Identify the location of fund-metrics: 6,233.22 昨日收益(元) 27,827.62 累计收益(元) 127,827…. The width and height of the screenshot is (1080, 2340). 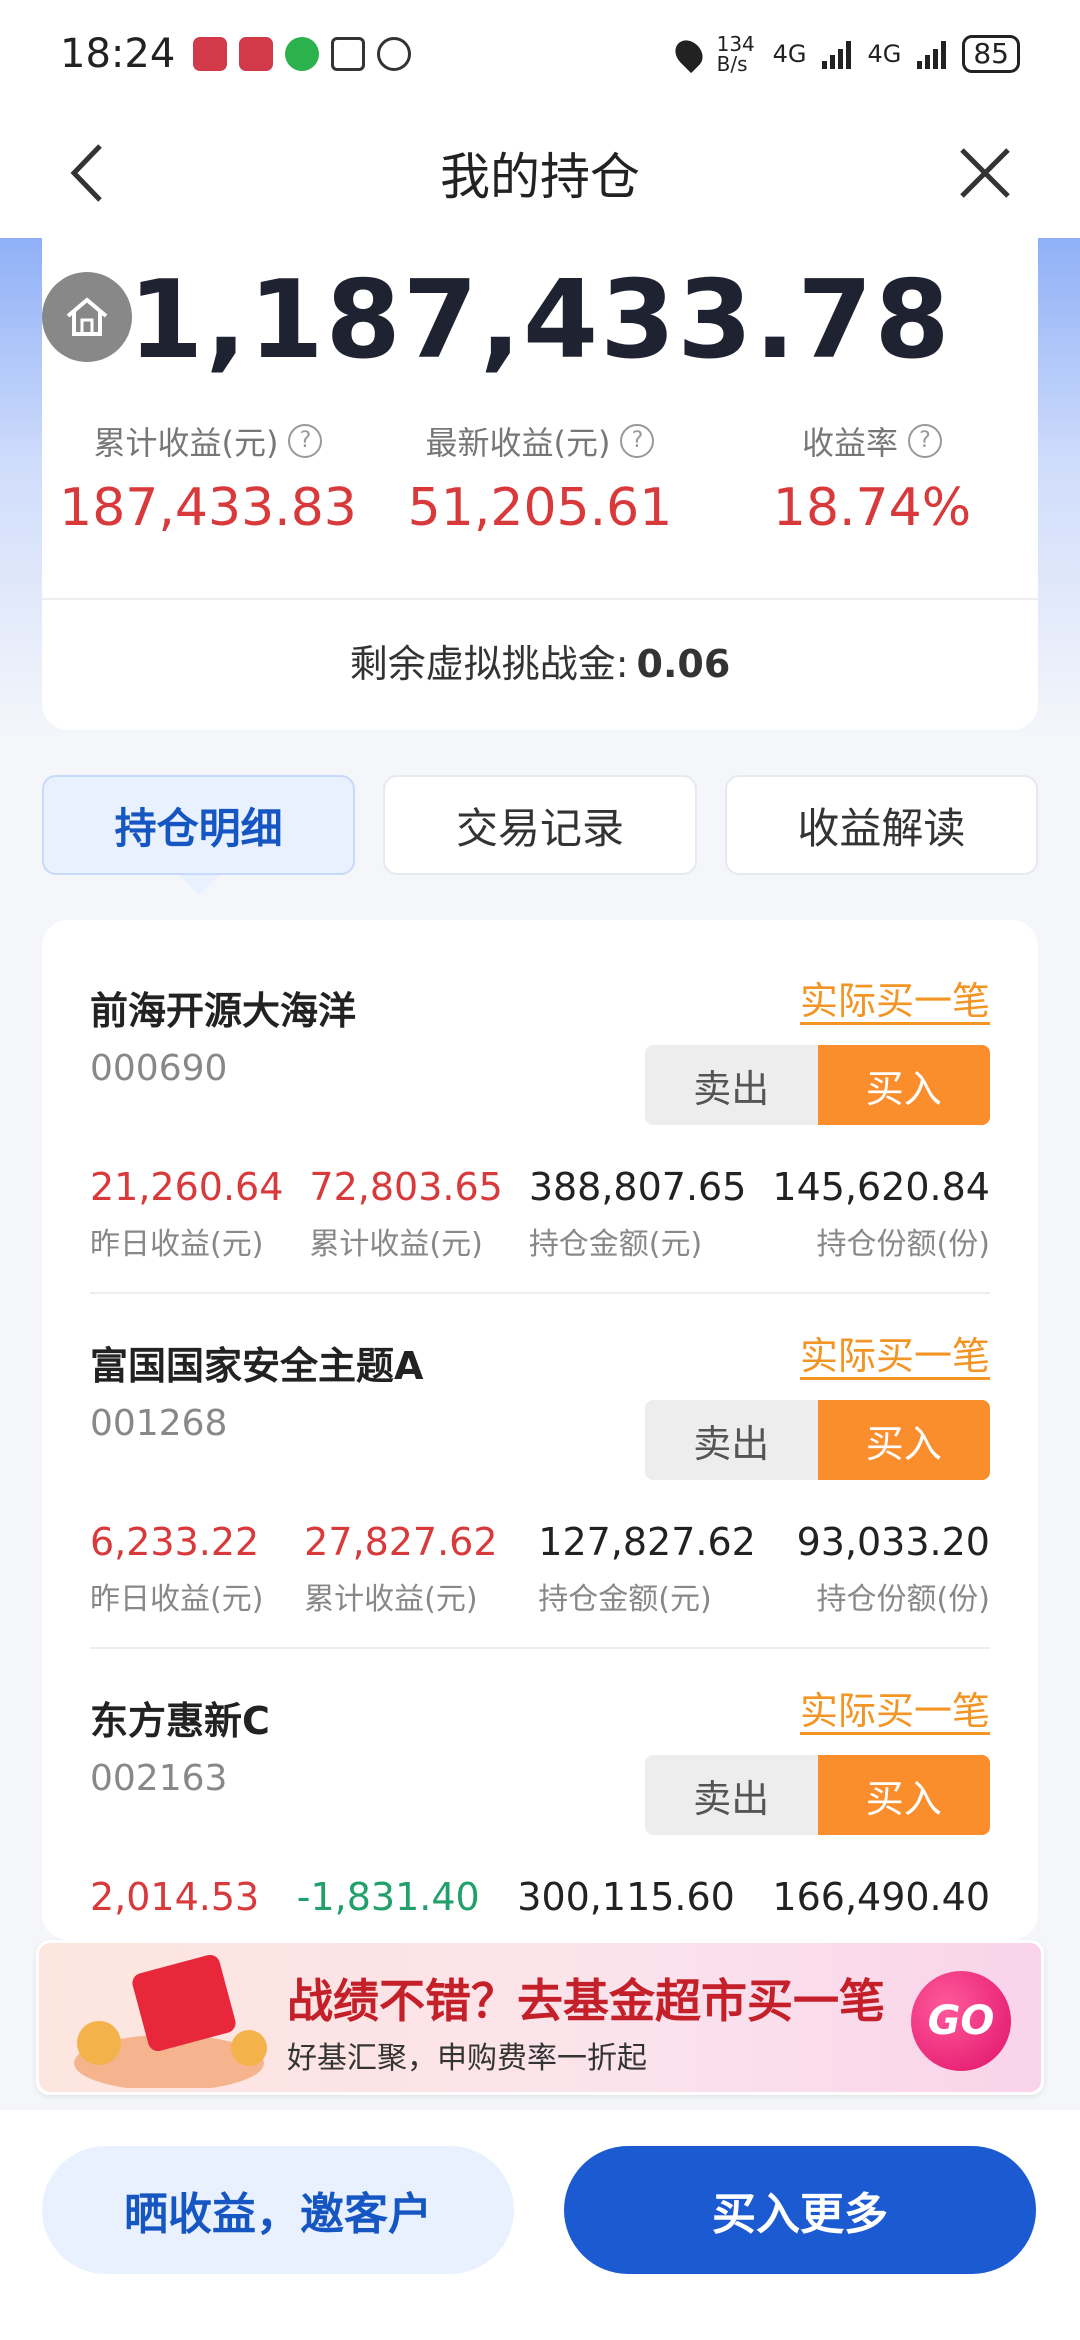
(540, 1569).